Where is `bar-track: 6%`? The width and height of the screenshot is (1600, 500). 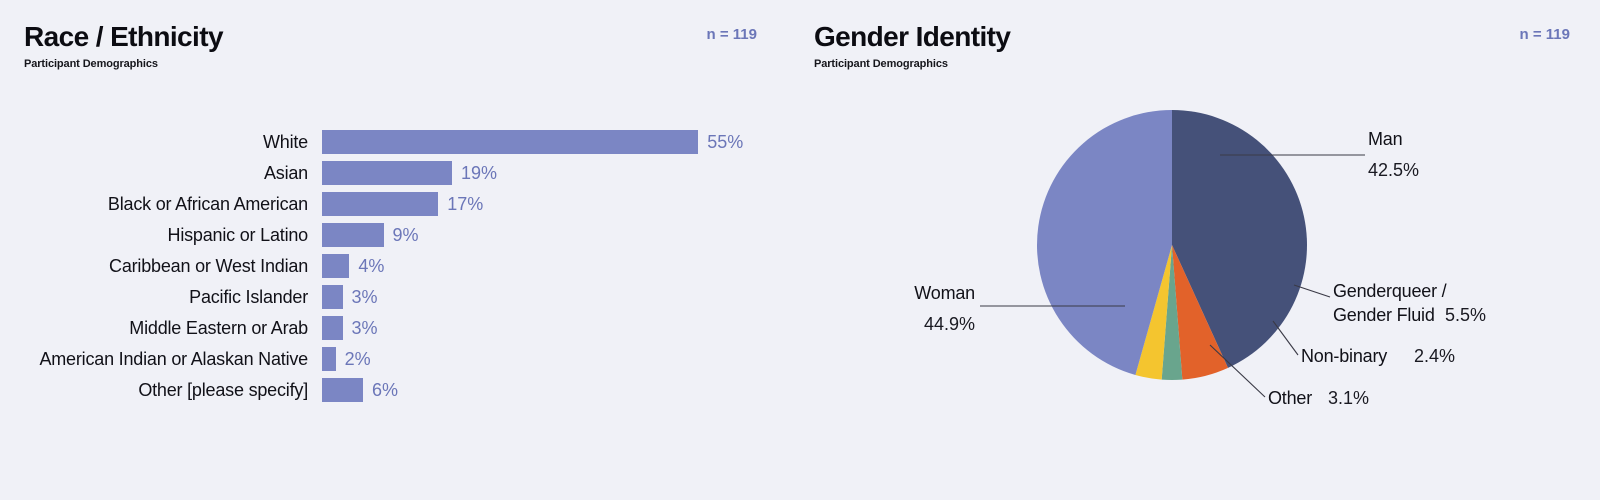 bar-track: 6% is located at coordinates (360, 390).